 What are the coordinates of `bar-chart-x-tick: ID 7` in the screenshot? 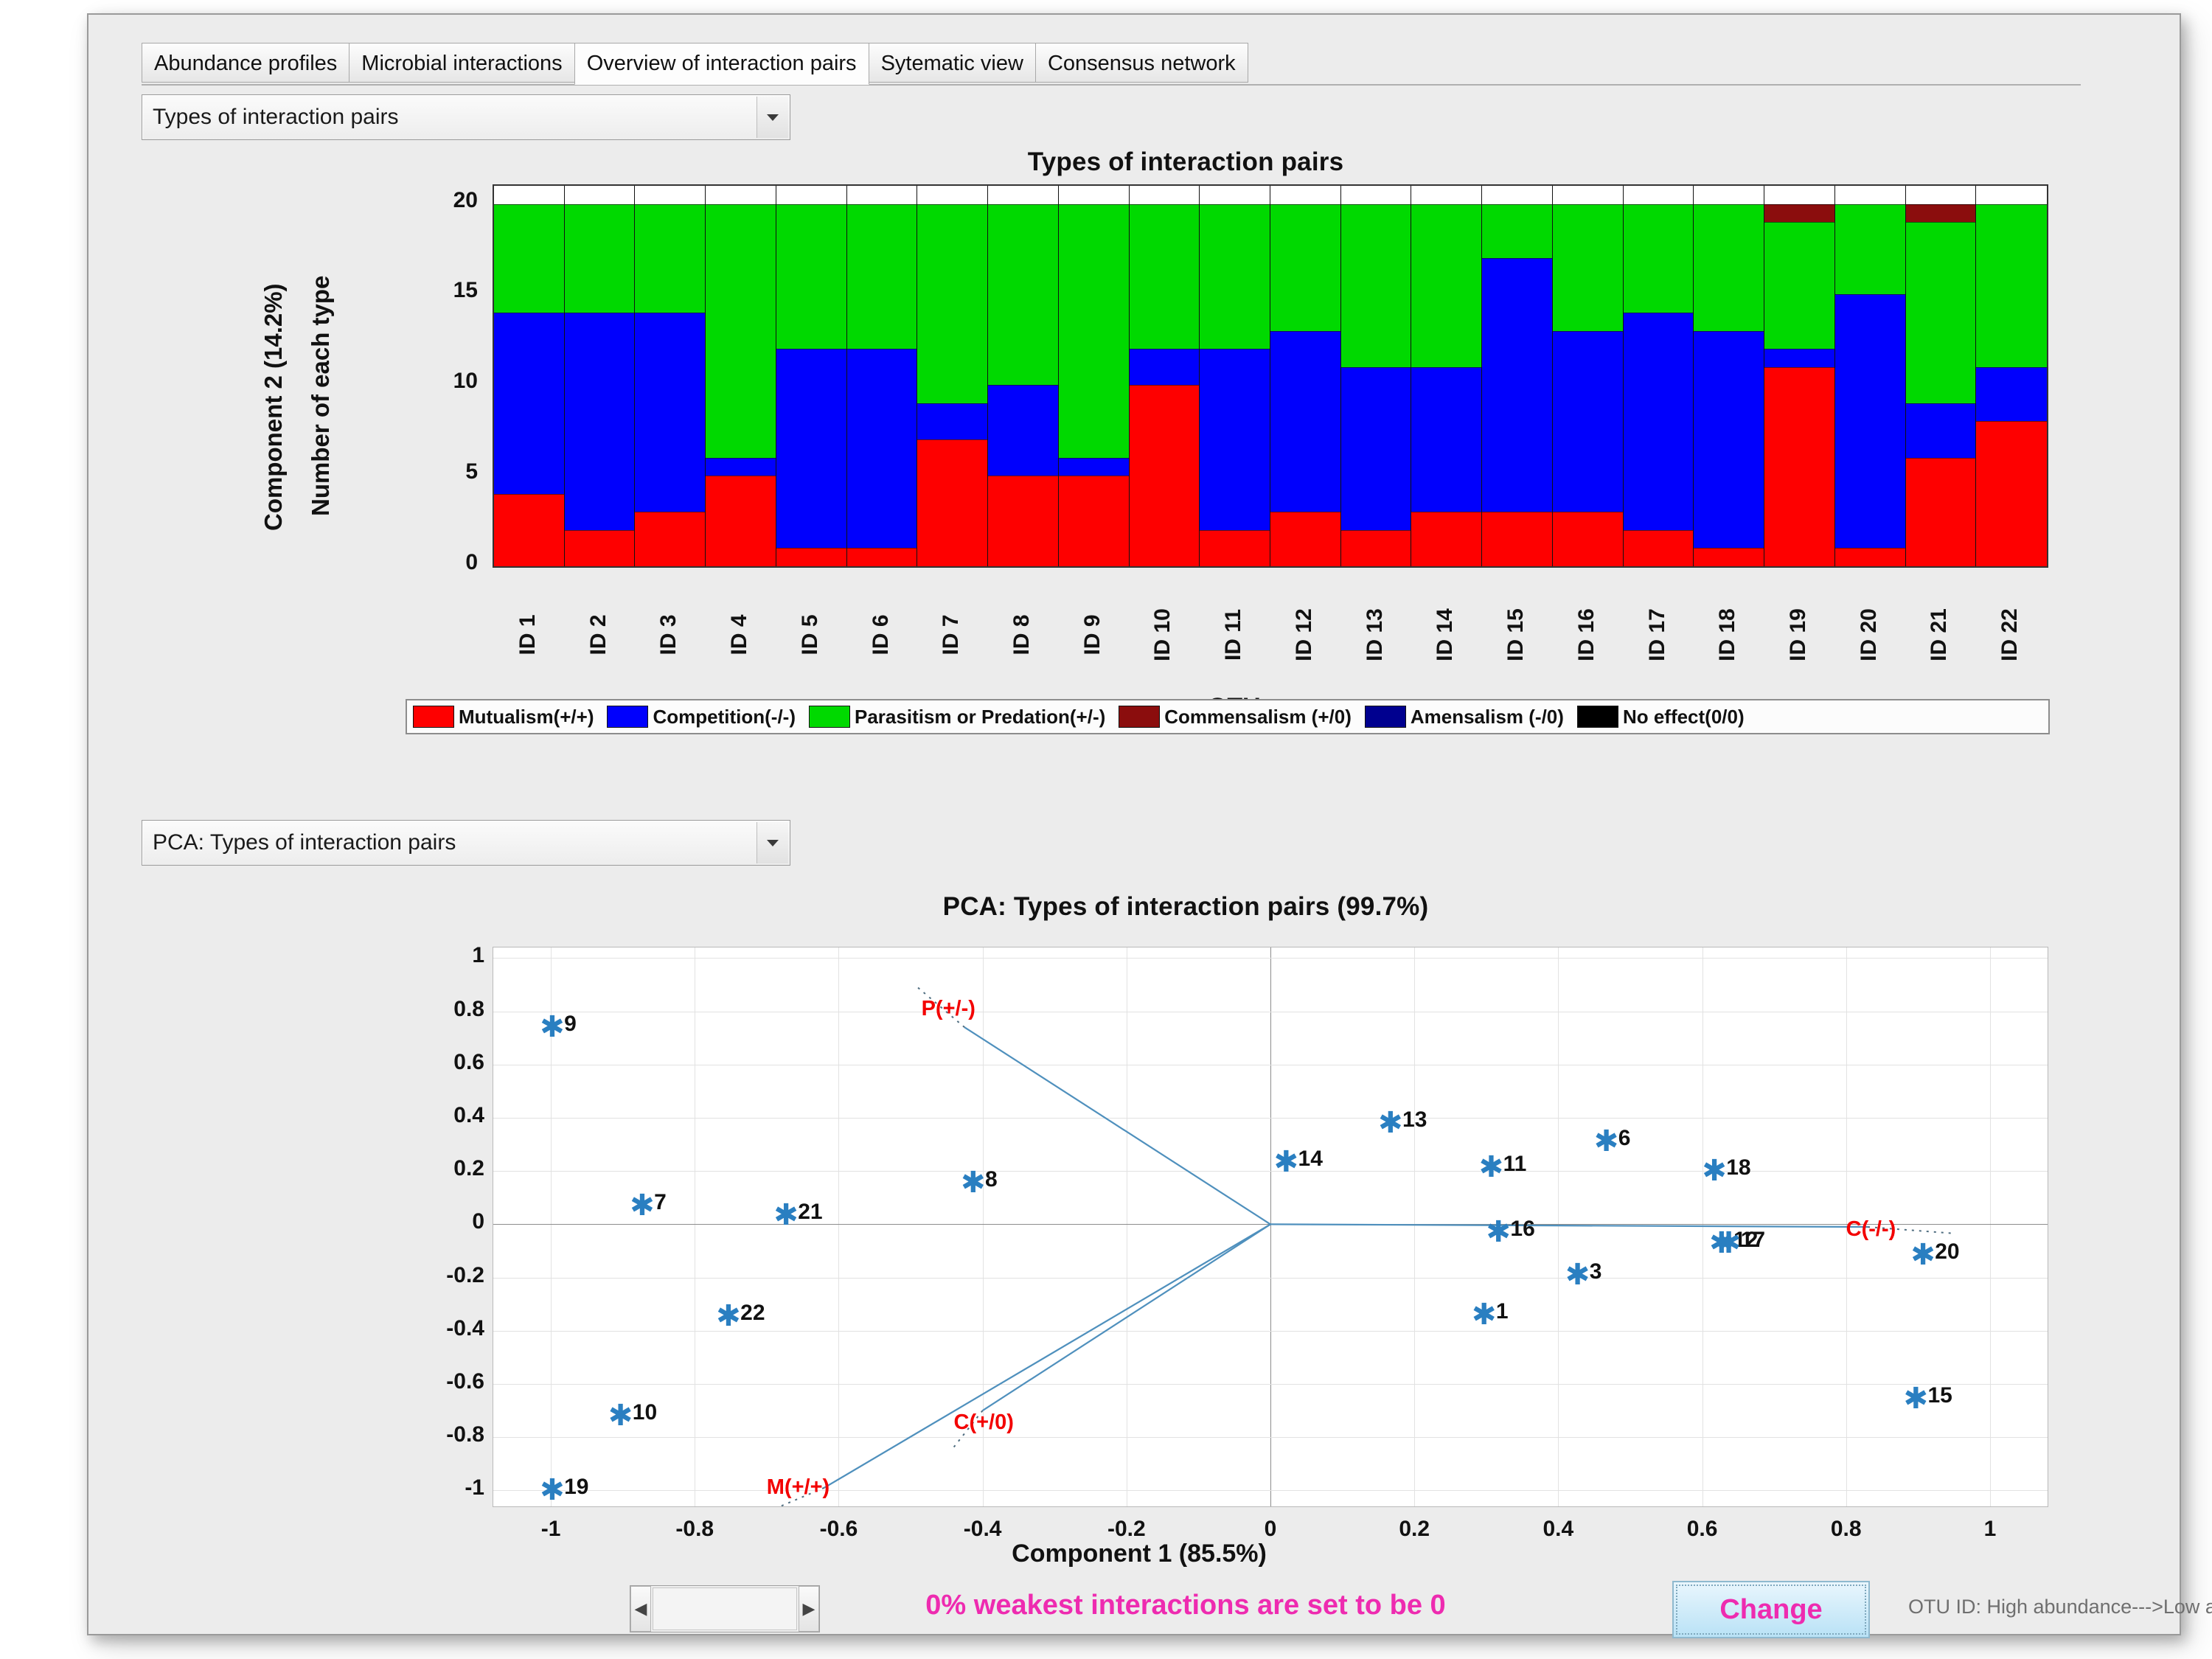 It's located at (951, 634).